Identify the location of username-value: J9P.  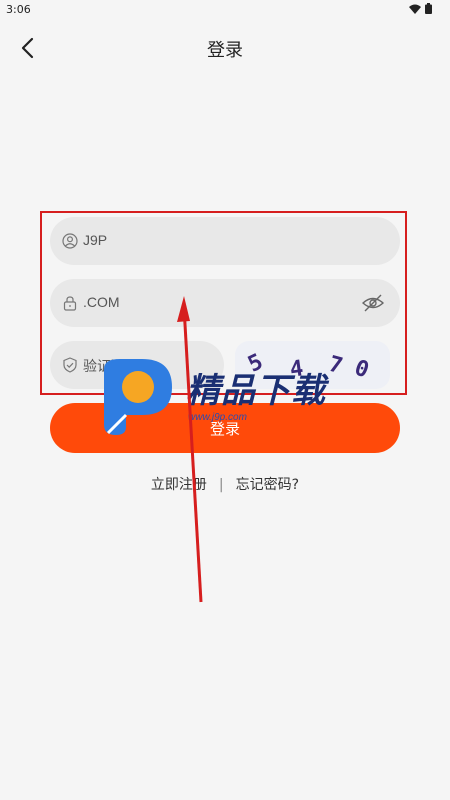
(95, 240).